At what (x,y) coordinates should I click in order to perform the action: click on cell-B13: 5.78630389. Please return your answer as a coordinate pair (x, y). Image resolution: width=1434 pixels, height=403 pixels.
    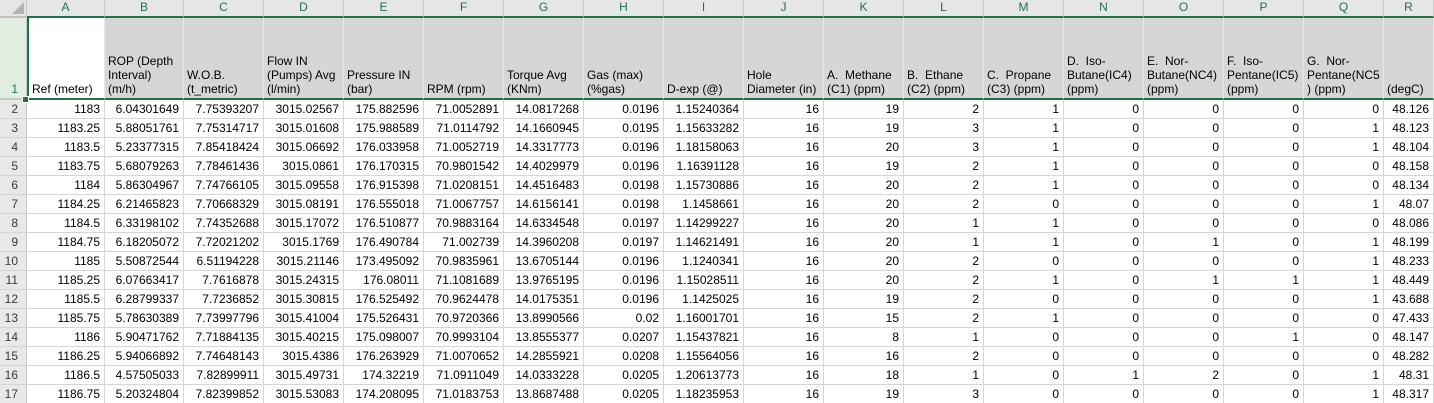
    Looking at the image, I should click on (144, 318).